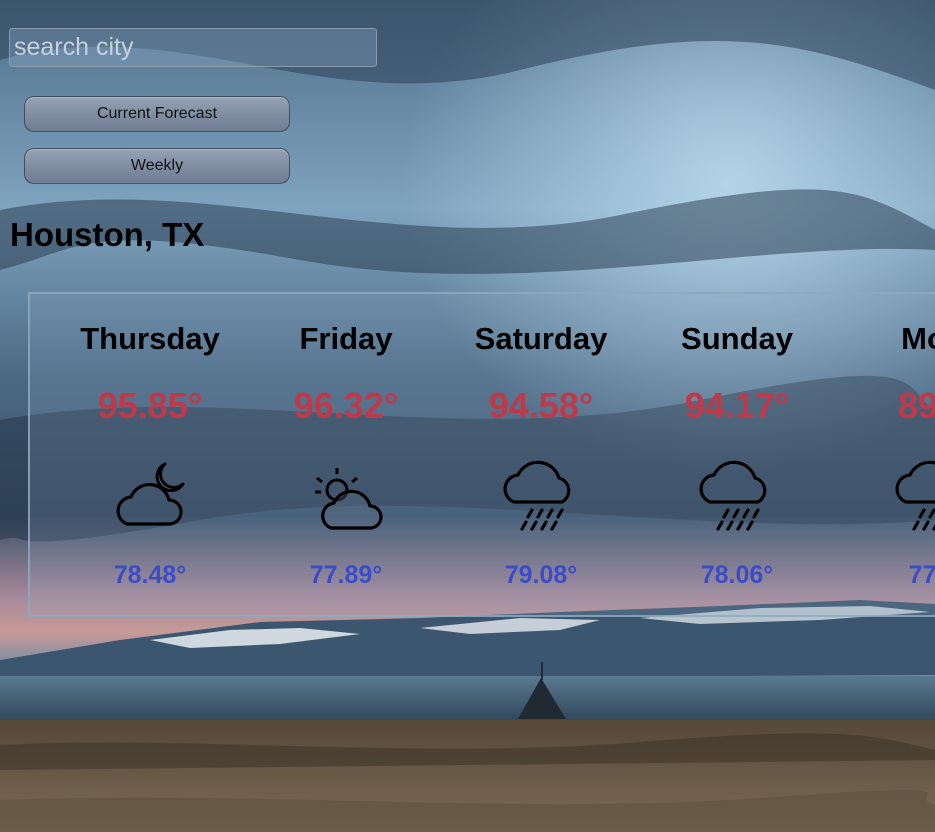 This screenshot has width=935, height=832. I want to click on day-name: Mon, so click(918, 338).